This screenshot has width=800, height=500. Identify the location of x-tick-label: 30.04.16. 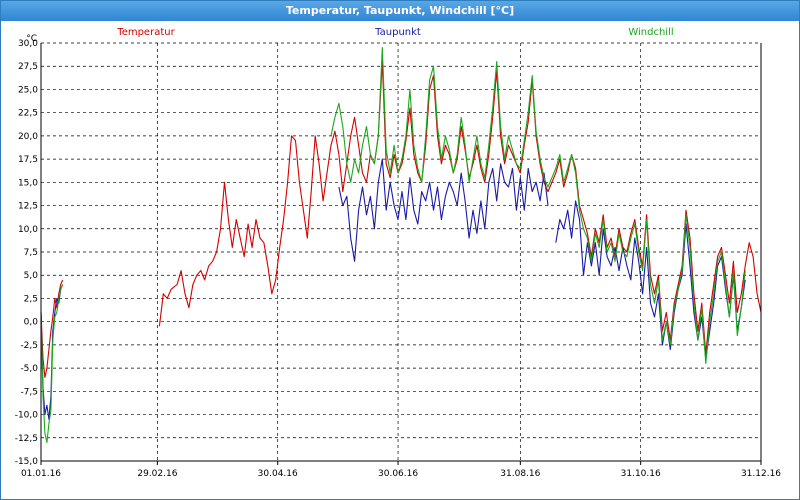
(278, 474).